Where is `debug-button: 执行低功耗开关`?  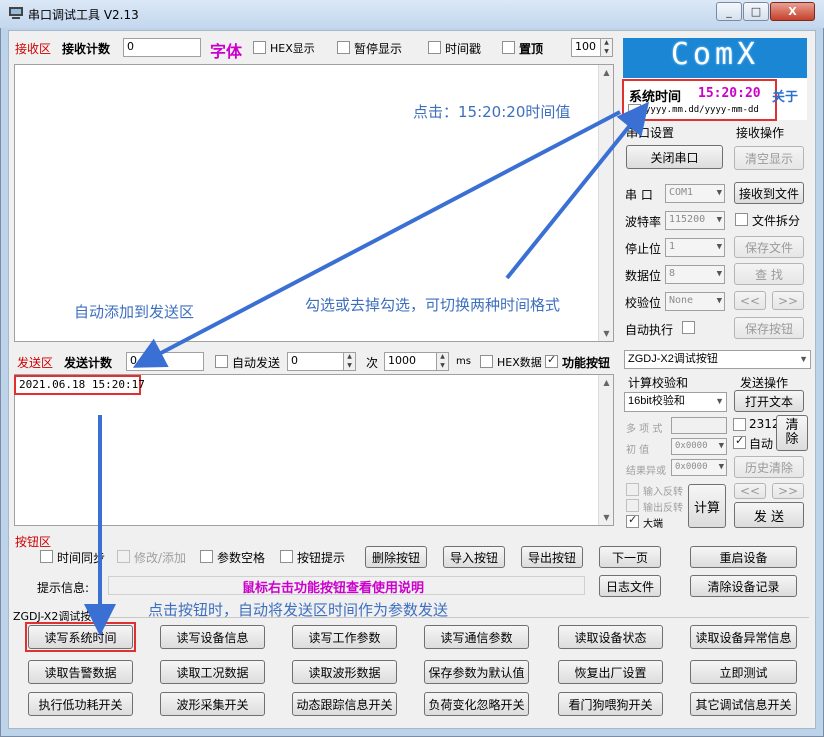 debug-button: 执行低功耗开关 is located at coordinates (80, 704).